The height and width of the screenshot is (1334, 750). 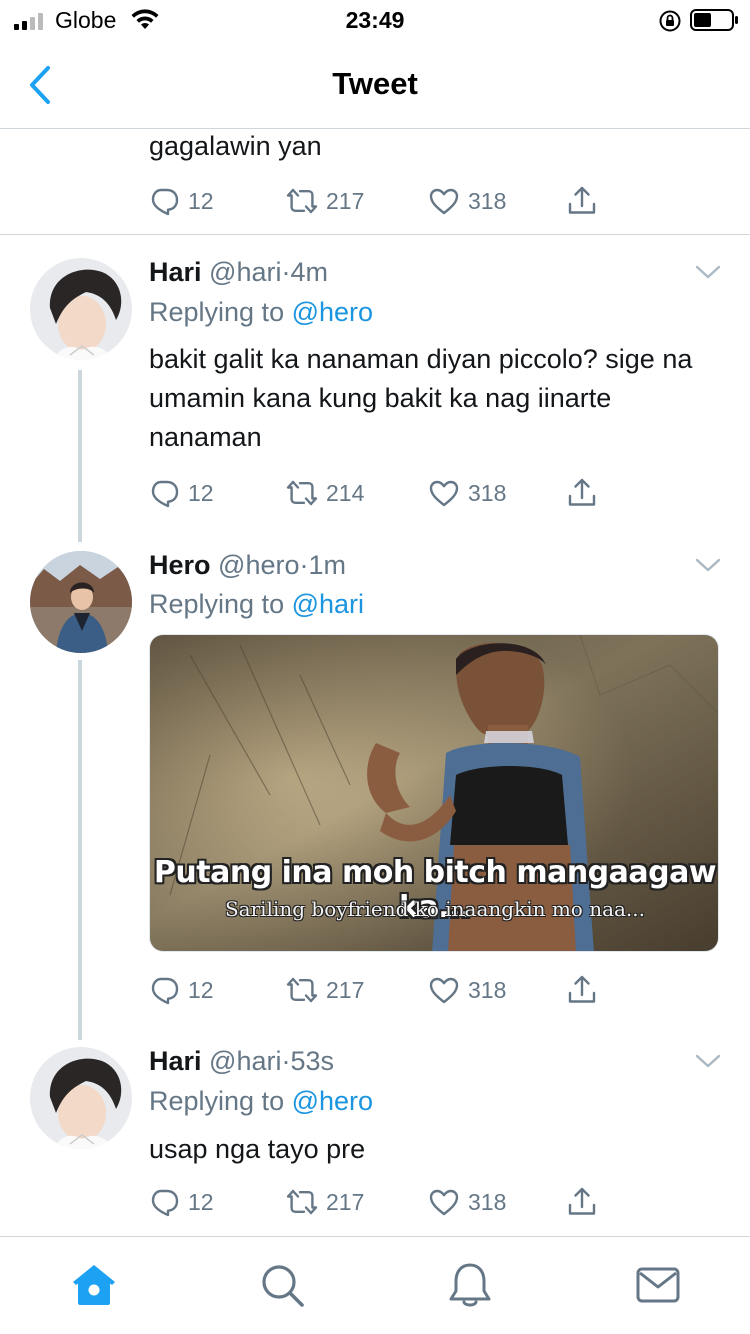 What do you see at coordinates (378, 493) in the screenshot?
I see `tweet-actions: 12 214 318` at bounding box center [378, 493].